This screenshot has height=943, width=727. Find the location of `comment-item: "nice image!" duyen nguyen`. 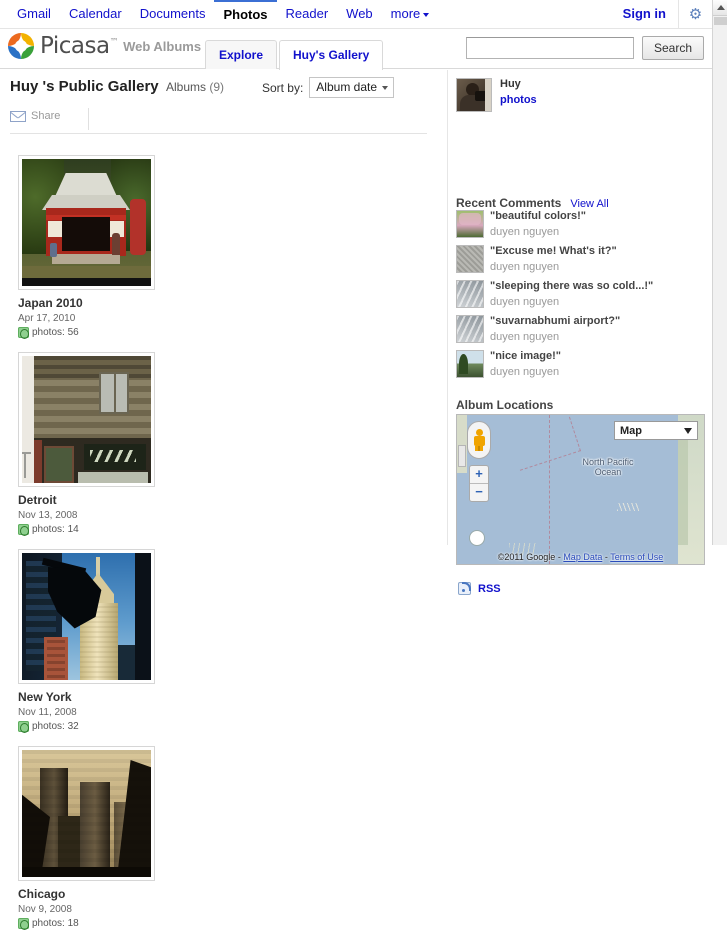

comment-item: "nice image!" duyen nguyen is located at coordinates (580, 366).